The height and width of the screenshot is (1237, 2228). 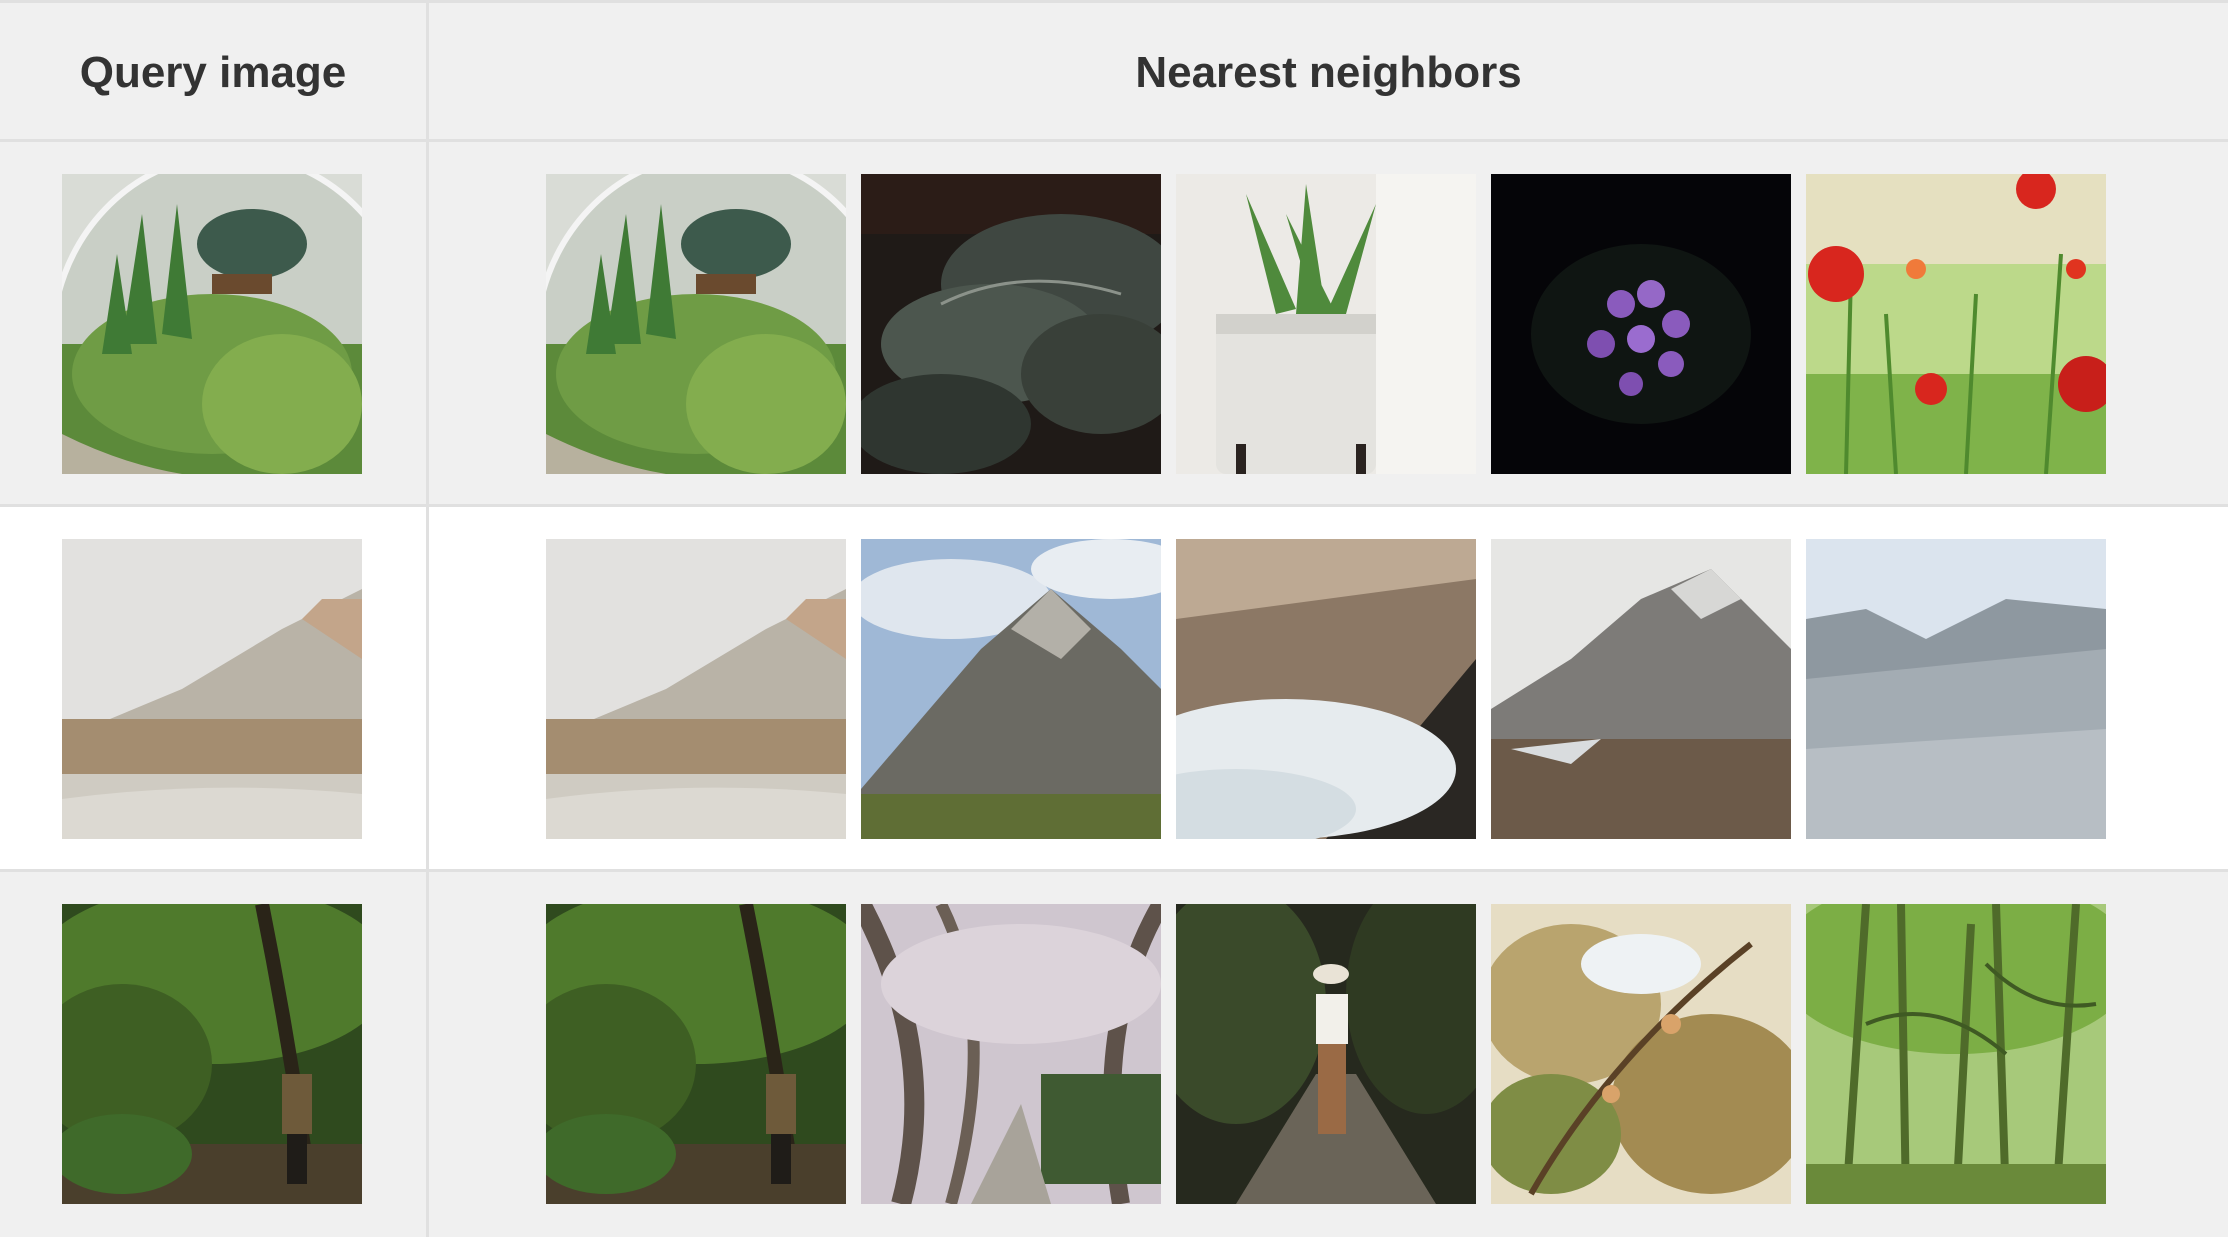 I want to click on table-header-row: Query image Nearest neighbors, so click(x=1114, y=72).